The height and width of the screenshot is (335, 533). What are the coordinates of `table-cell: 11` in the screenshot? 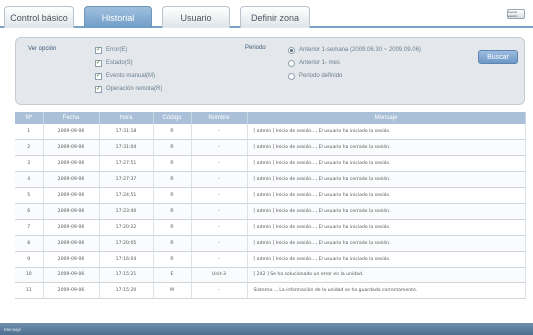 It's located at (29, 291).